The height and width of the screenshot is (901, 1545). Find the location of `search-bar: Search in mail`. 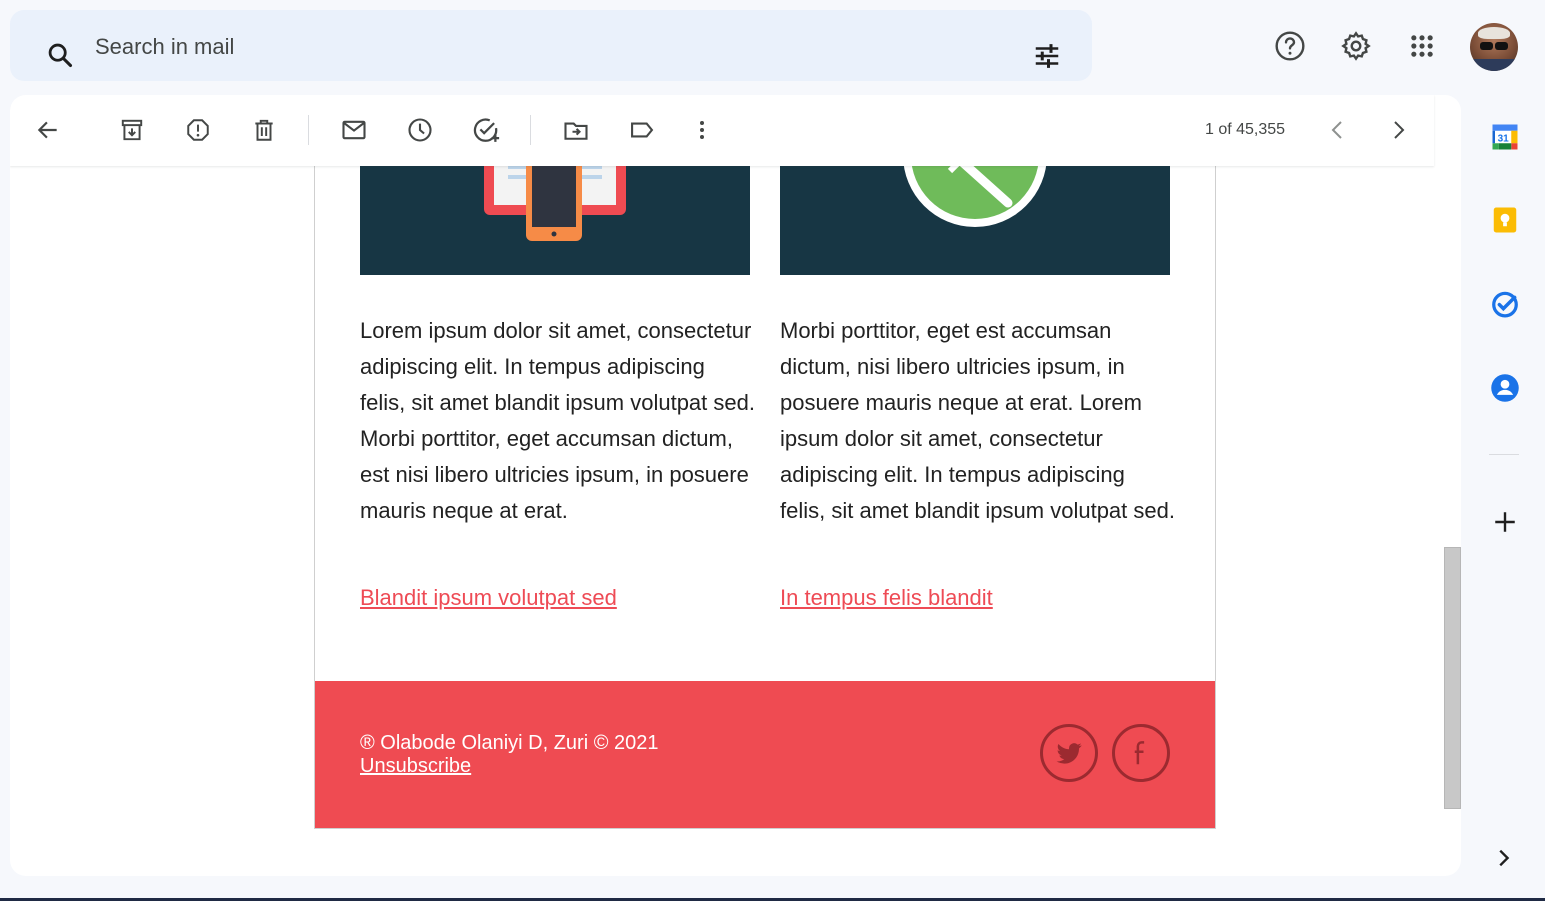

search-bar: Search in mail is located at coordinates (551, 45).